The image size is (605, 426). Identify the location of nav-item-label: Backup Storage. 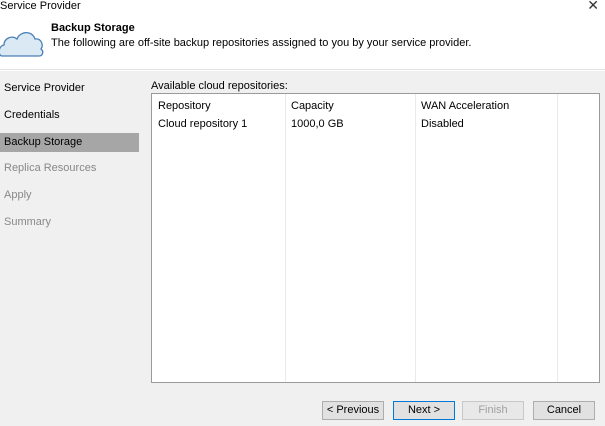
(43, 142).